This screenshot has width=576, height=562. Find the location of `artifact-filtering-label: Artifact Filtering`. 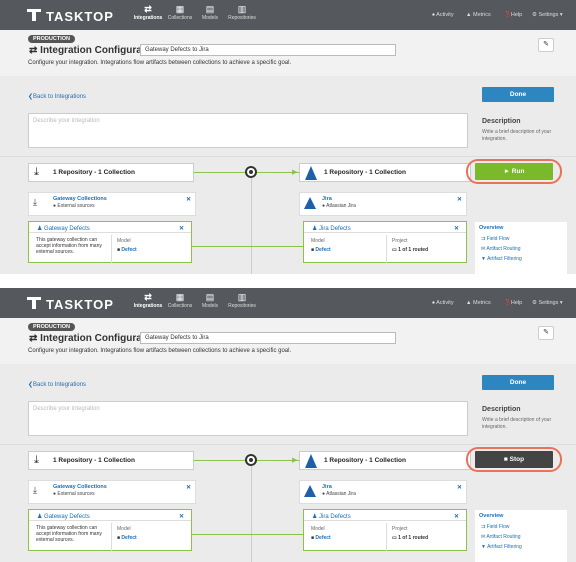

artifact-filtering-label: Artifact Filtering is located at coordinates (504, 259).